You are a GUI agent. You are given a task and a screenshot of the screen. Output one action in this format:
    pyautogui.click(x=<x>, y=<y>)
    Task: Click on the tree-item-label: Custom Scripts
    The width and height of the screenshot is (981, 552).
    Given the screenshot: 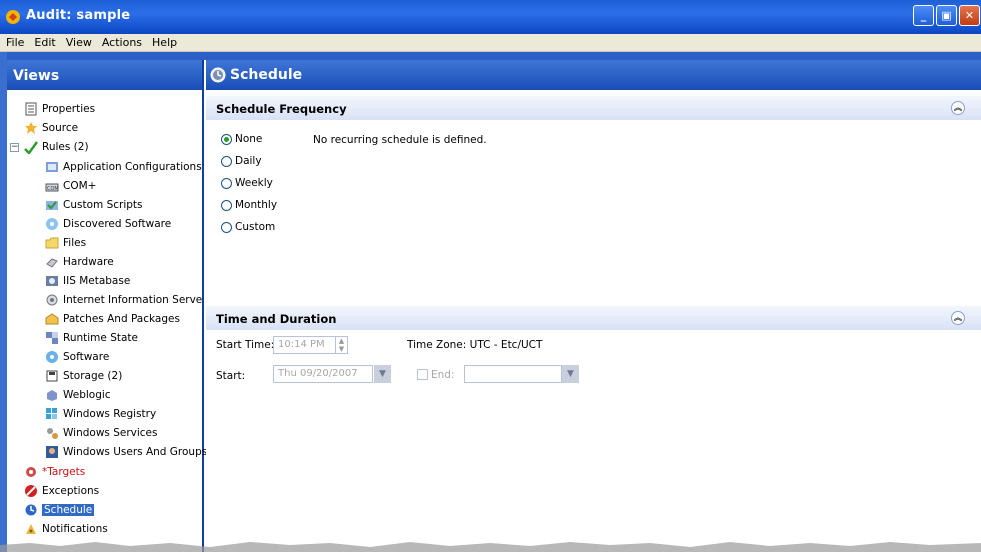 What is the action you would take?
    pyautogui.click(x=103, y=205)
    